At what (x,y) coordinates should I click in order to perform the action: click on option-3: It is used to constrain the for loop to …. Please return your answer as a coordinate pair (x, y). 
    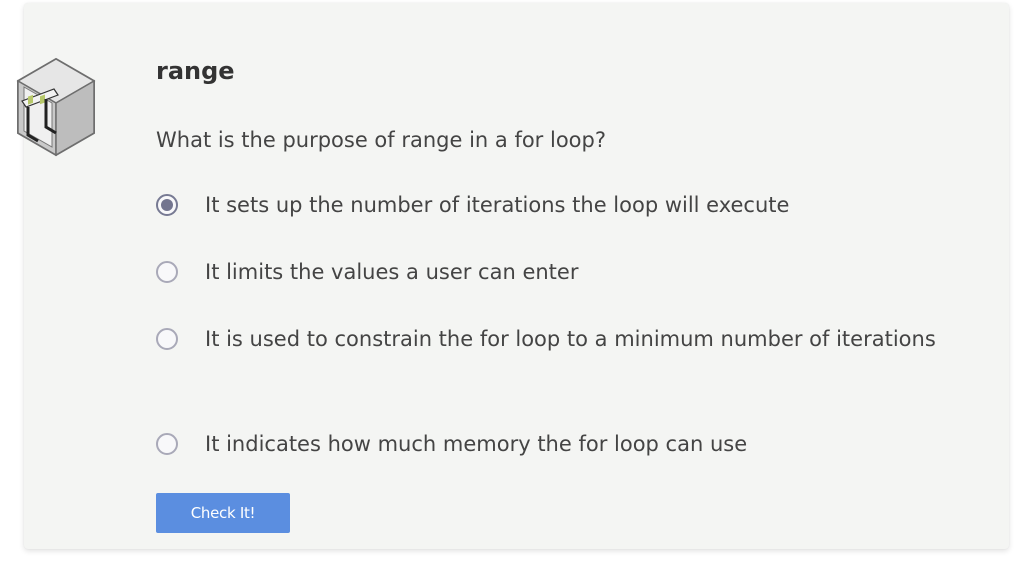
    Looking at the image, I should click on (546, 341).